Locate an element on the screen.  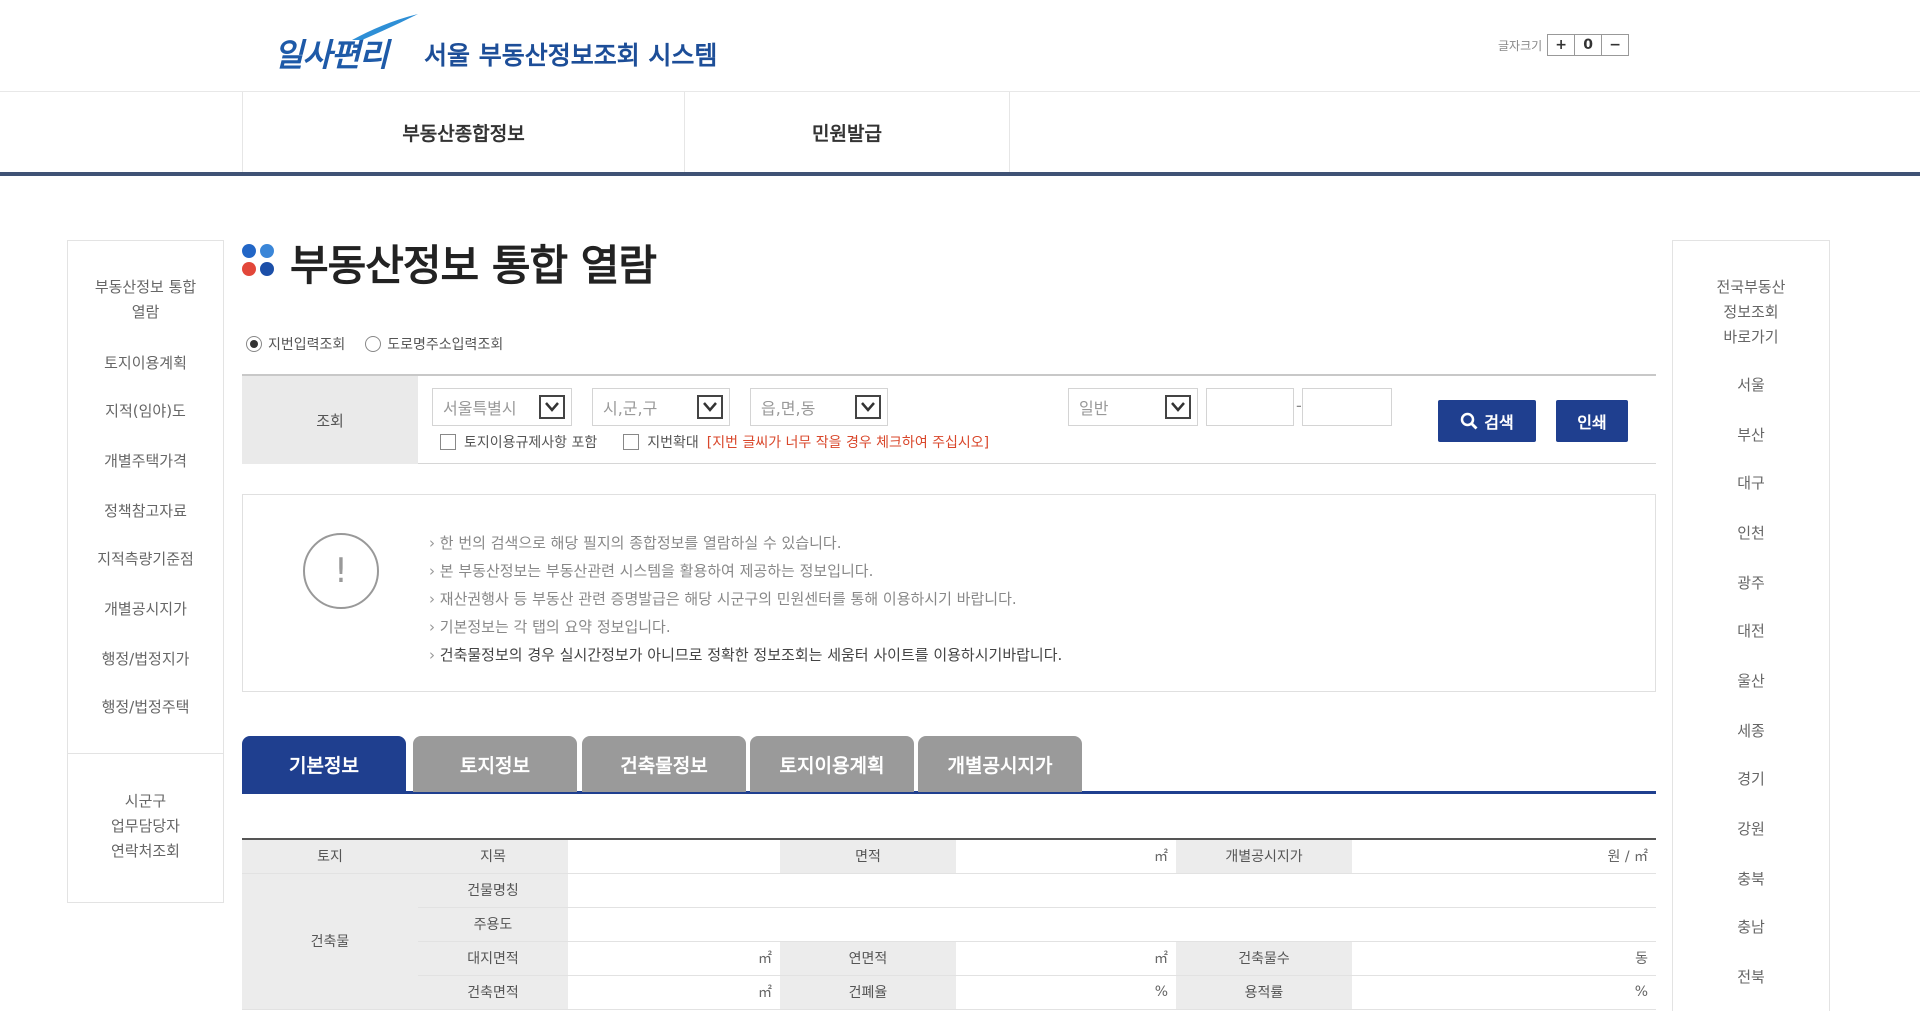
region-link-daegu: 대구 is located at coordinates (1751, 483).